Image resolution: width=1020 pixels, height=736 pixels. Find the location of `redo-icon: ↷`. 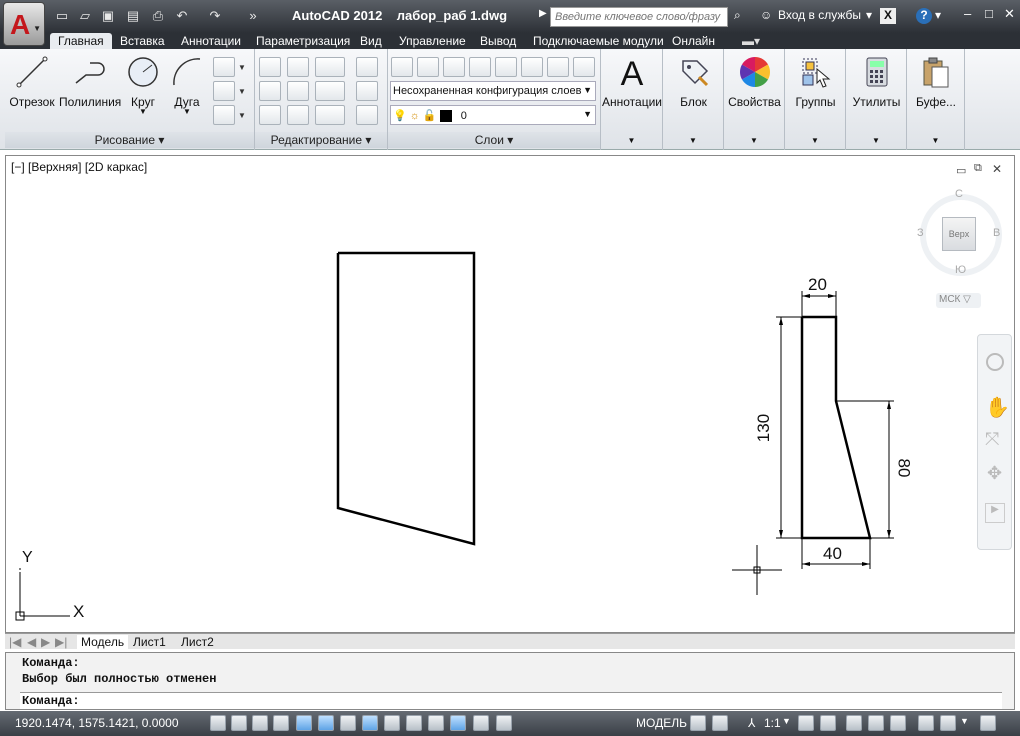

redo-icon: ↷ is located at coordinates (215, 16).